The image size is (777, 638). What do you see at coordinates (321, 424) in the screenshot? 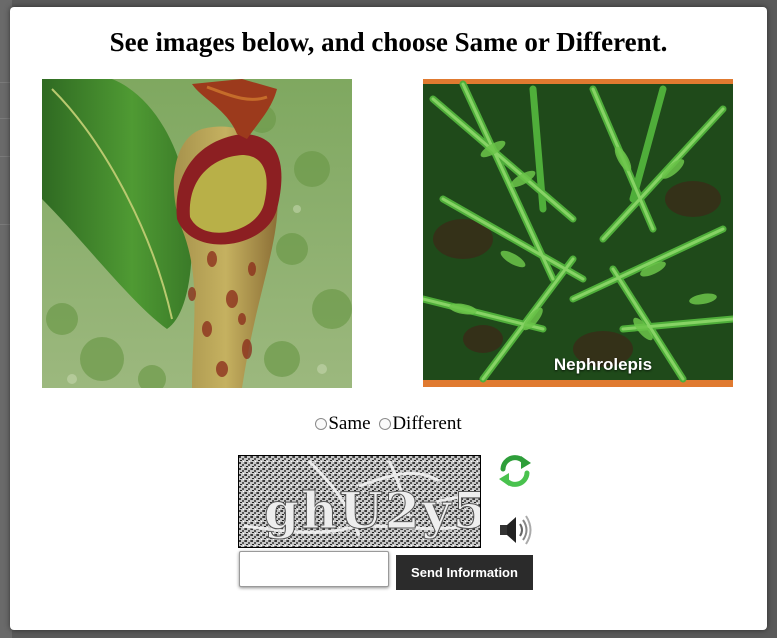
I see `same-radio` at bounding box center [321, 424].